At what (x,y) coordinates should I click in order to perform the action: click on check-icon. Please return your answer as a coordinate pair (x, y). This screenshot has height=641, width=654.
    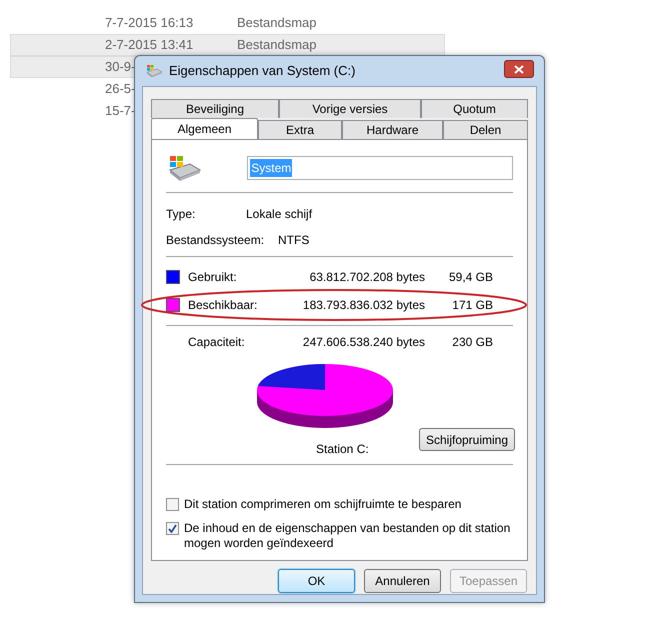
    Looking at the image, I should click on (172, 528).